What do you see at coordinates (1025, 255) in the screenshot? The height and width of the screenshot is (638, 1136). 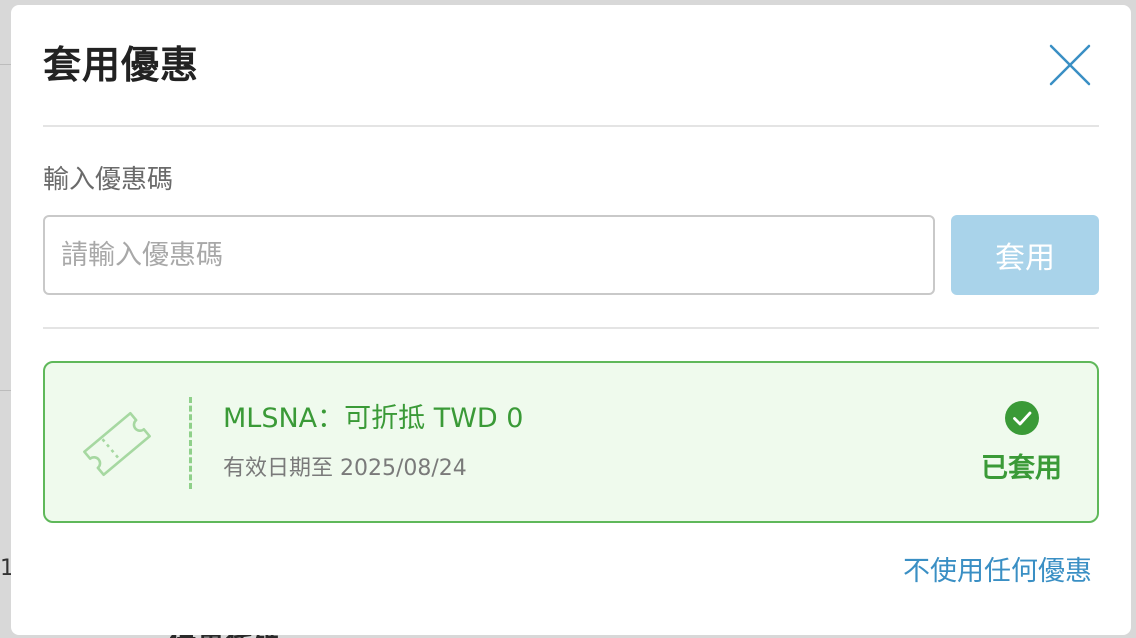 I see `apply-coupon-button: 套用` at bounding box center [1025, 255].